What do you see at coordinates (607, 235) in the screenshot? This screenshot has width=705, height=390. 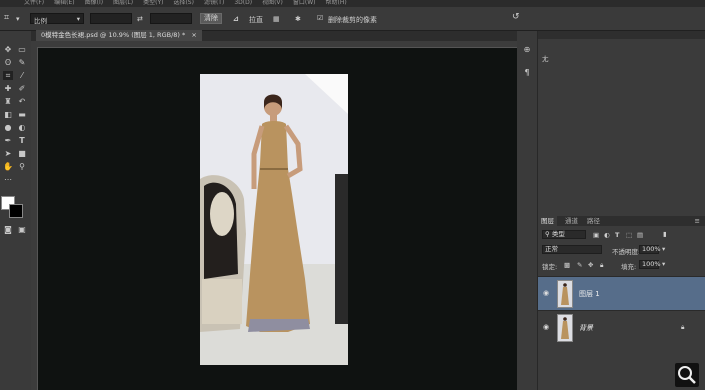 I see `filter-adjustment-icon: ◐` at bounding box center [607, 235].